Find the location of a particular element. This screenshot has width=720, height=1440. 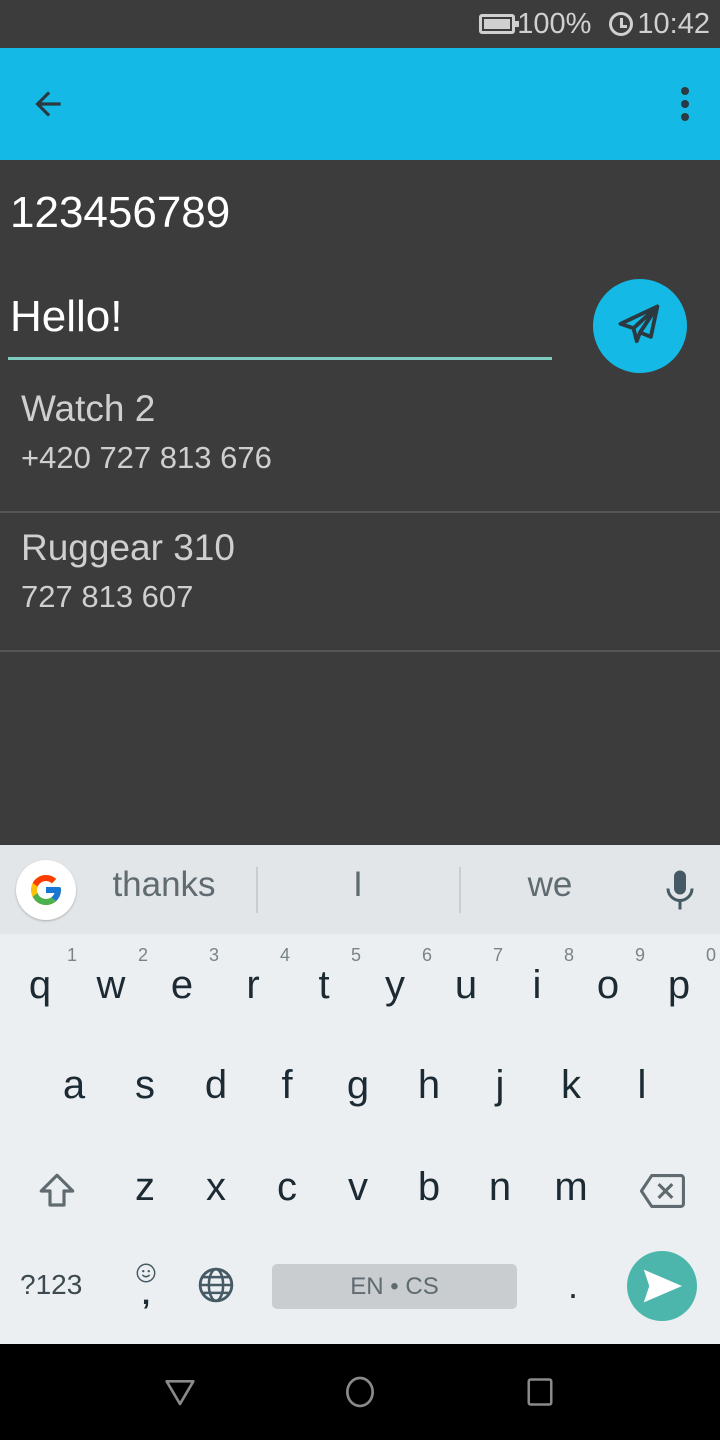

key-label: o is located at coordinates (608, 985).